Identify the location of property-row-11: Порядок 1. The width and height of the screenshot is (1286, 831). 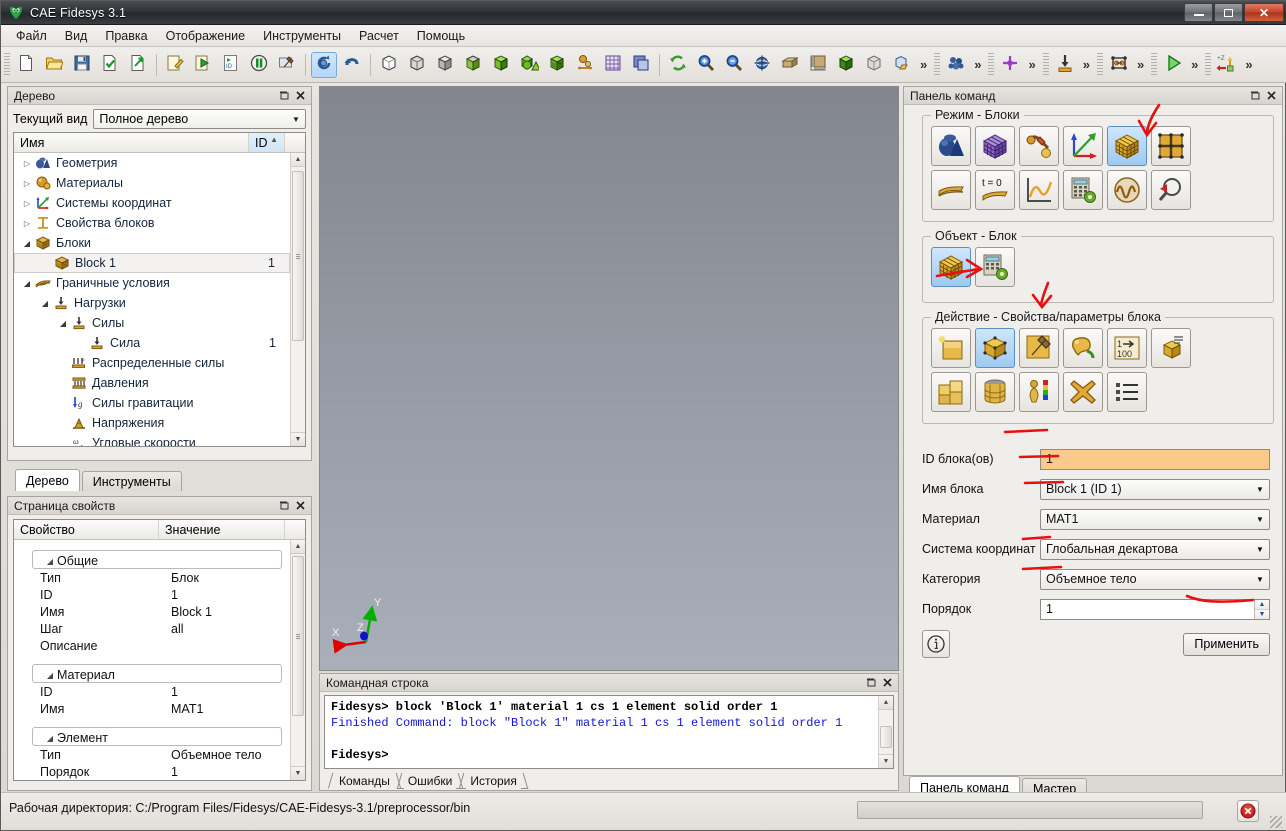
(152, 771).